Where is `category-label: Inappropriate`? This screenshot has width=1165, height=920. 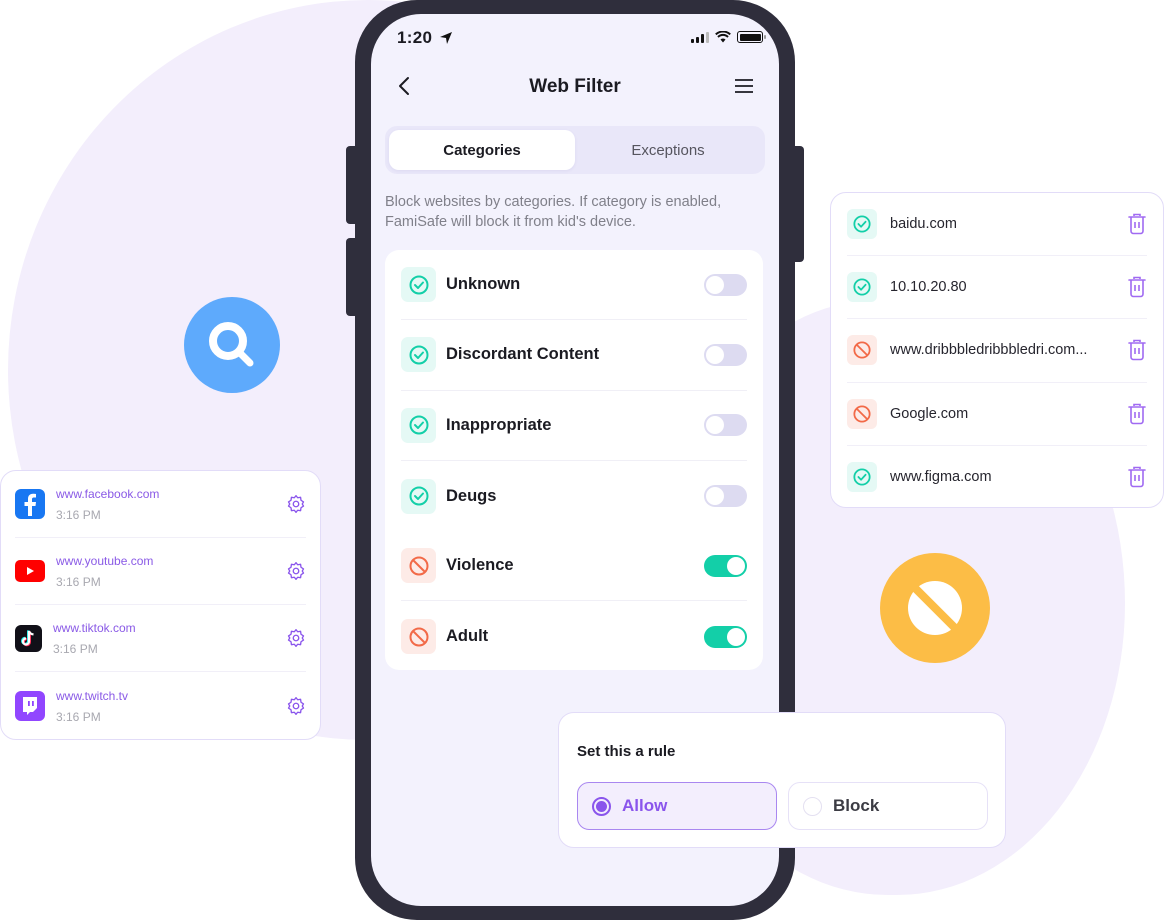
category-label: Inappropriate is located at coordinates (499, 424).